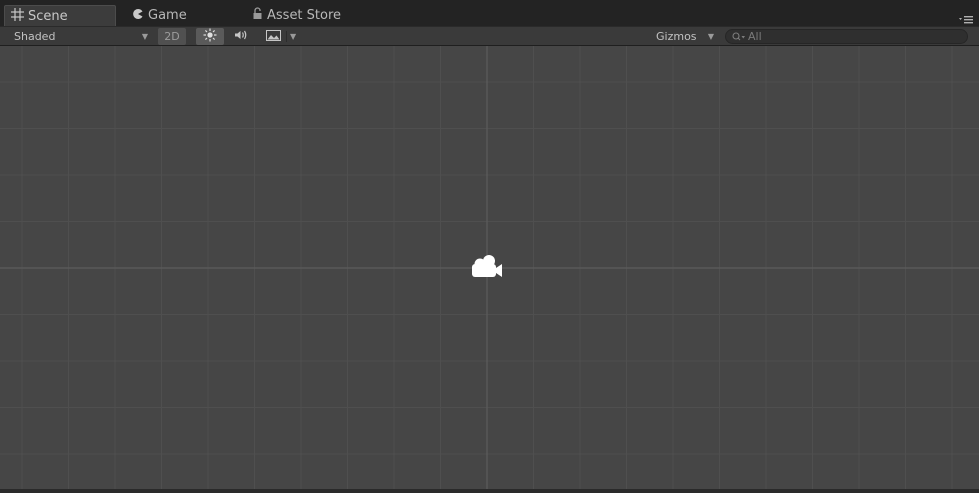  I want to click on speaker-icon, so click(242, 36).